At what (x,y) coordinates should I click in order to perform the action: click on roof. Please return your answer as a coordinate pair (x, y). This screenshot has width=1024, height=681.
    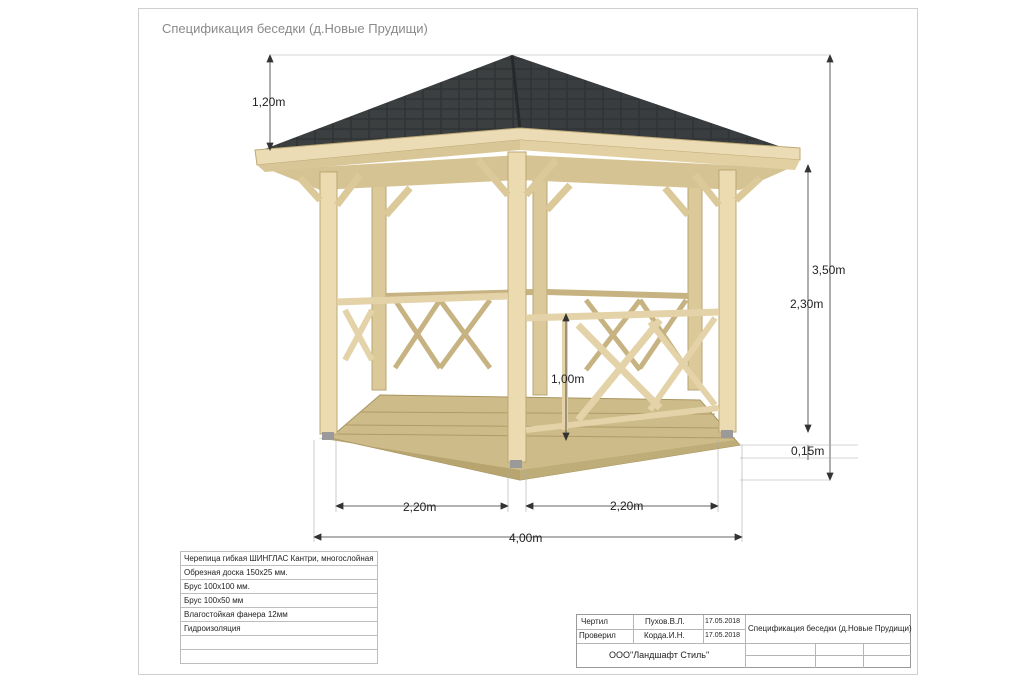
    Looking at the image, I should click on (527, 113).